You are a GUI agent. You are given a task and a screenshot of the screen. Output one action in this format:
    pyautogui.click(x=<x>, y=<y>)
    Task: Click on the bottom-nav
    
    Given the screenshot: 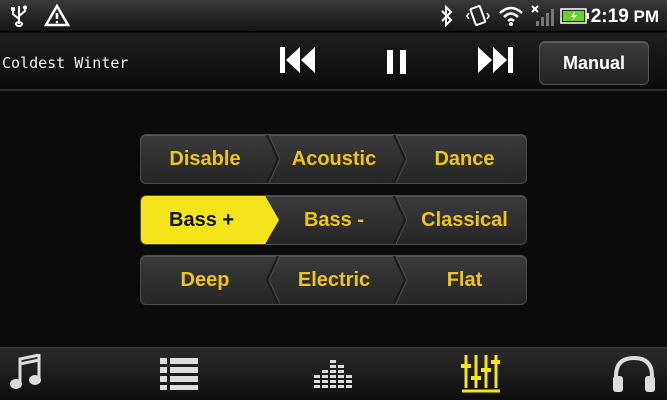 What is the action you would take?
    pyautogui.click(x=333, y=373)
    